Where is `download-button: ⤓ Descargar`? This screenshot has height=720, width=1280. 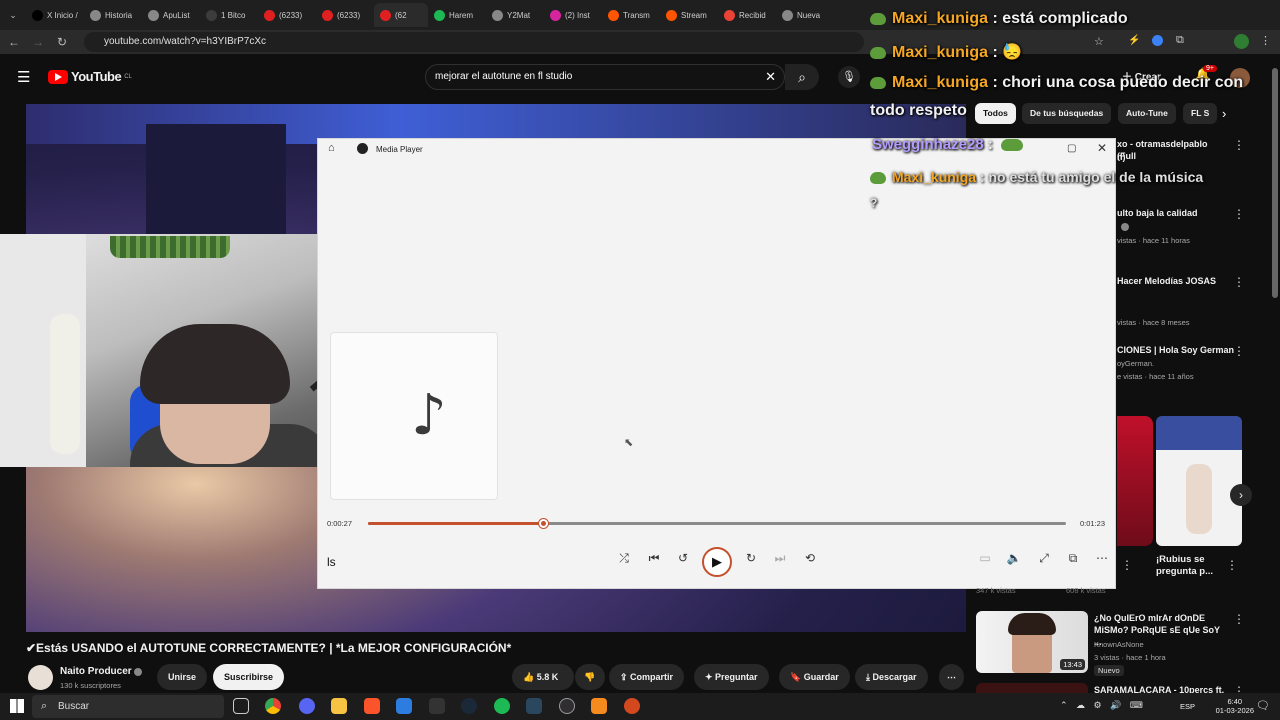 download-button: ⤓ Descargar is located at coordinates (891, 677).